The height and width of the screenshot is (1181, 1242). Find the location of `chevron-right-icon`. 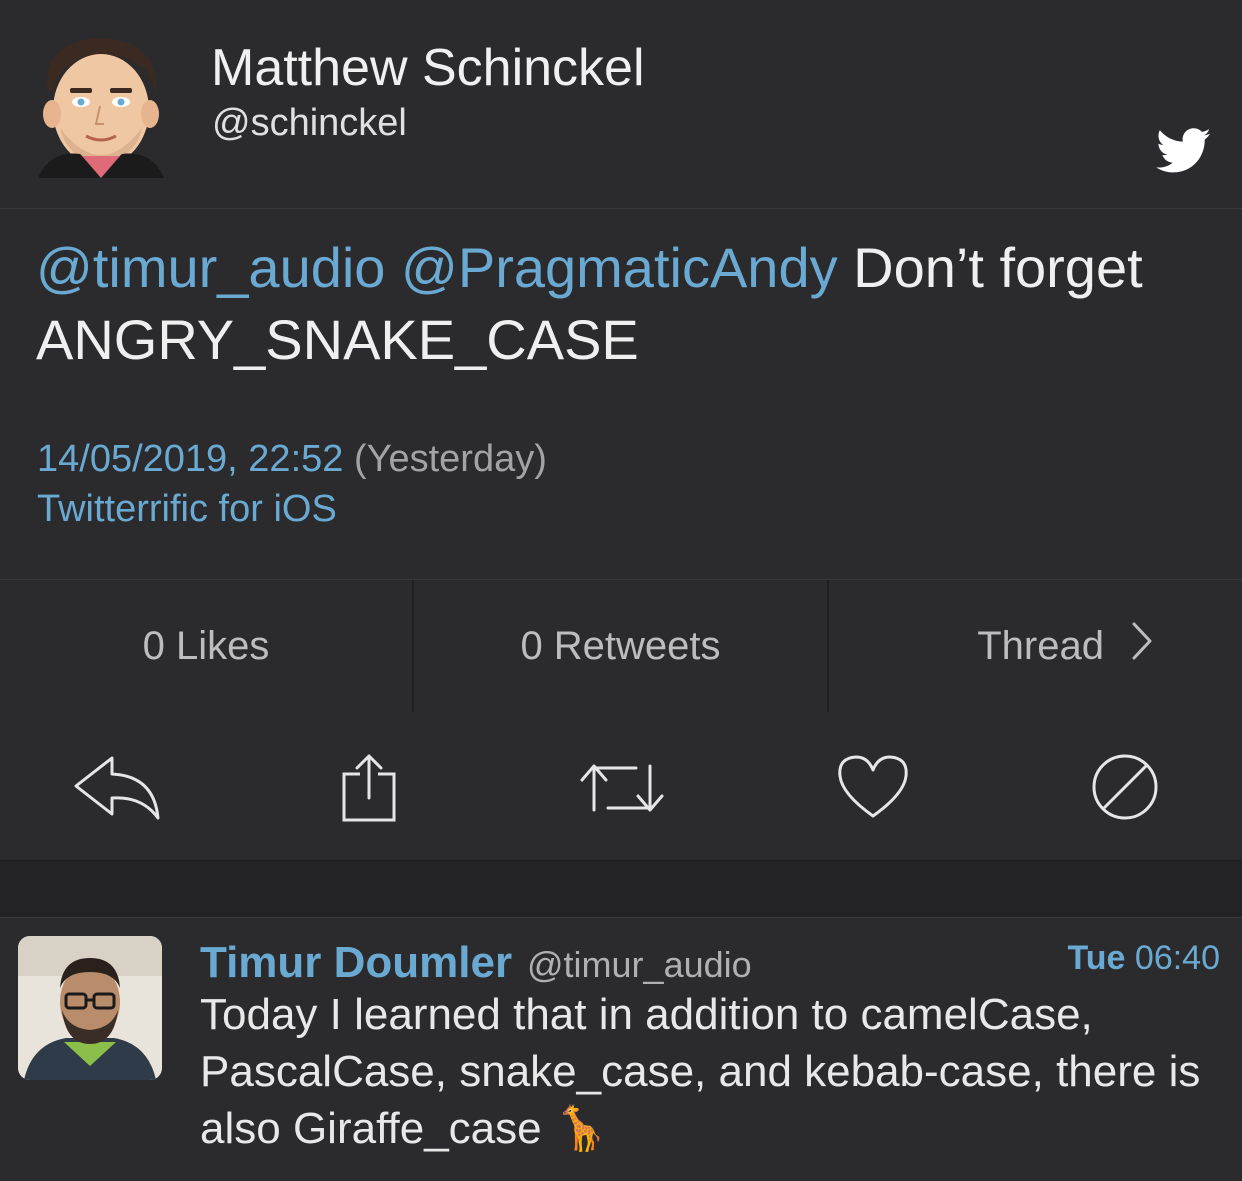

chevron-right-icon is located at coordinates (1142, 646).